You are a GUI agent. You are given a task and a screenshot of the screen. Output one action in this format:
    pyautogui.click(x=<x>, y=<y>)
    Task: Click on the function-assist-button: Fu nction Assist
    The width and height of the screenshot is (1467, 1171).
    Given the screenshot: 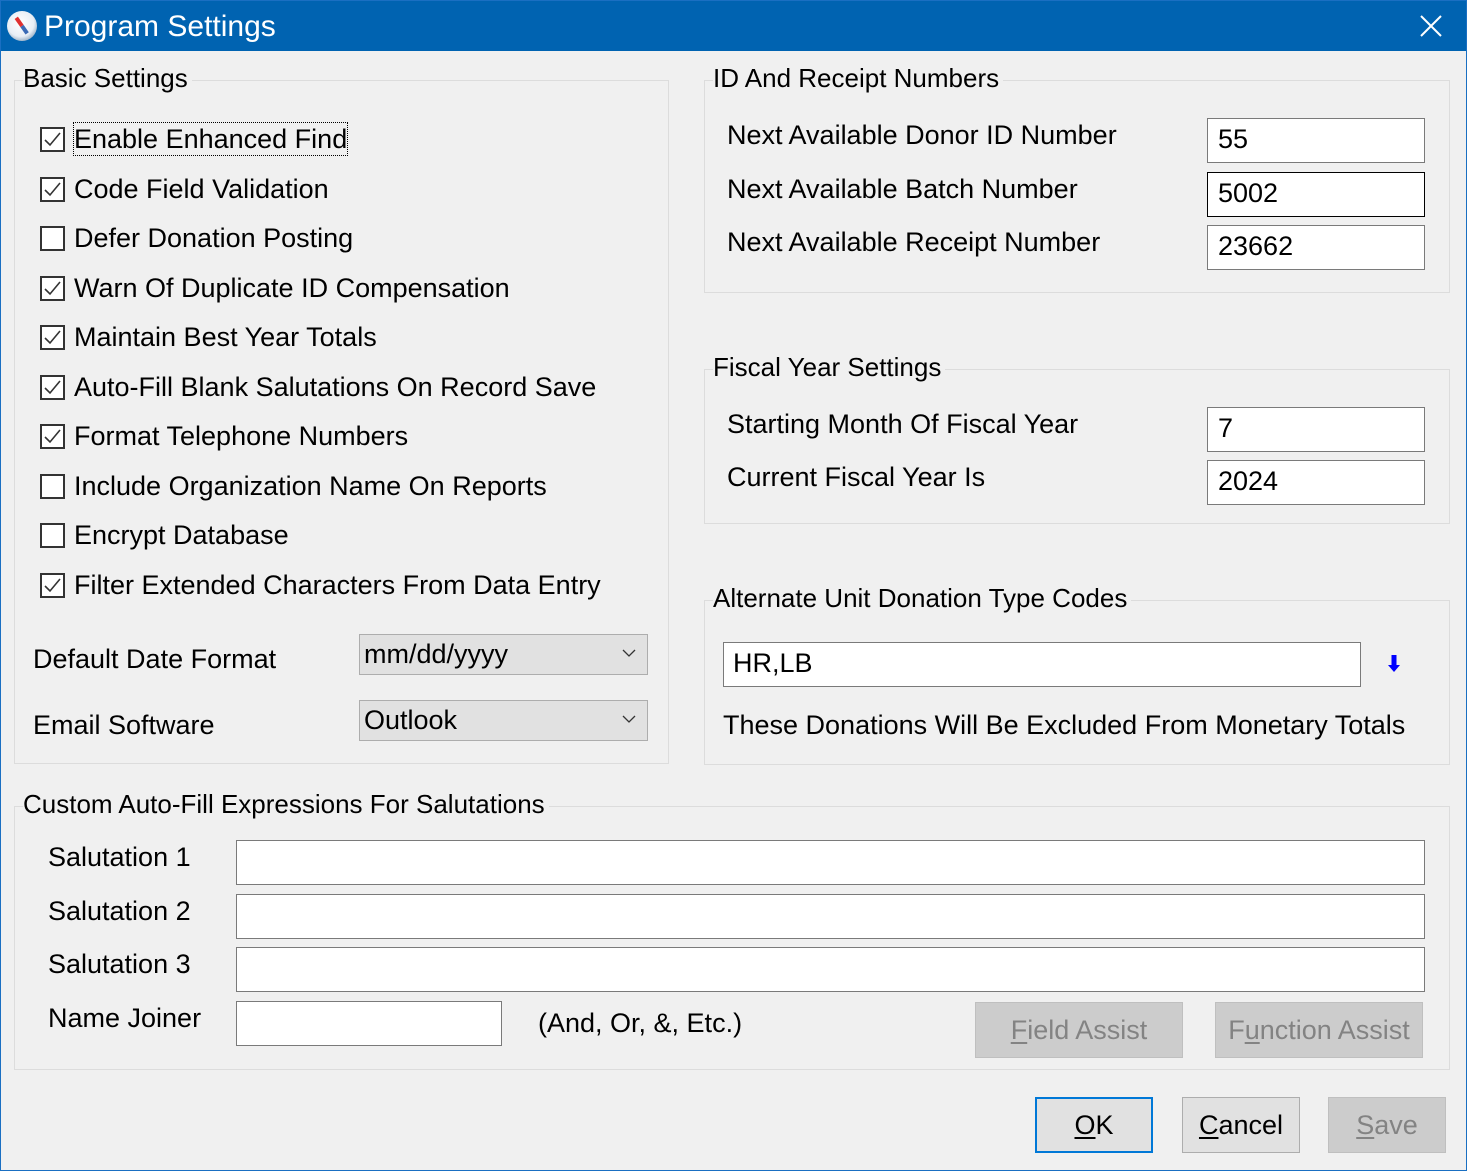 What is the action you would take?
    pyautogui.click(x=1319, y=1030)
    